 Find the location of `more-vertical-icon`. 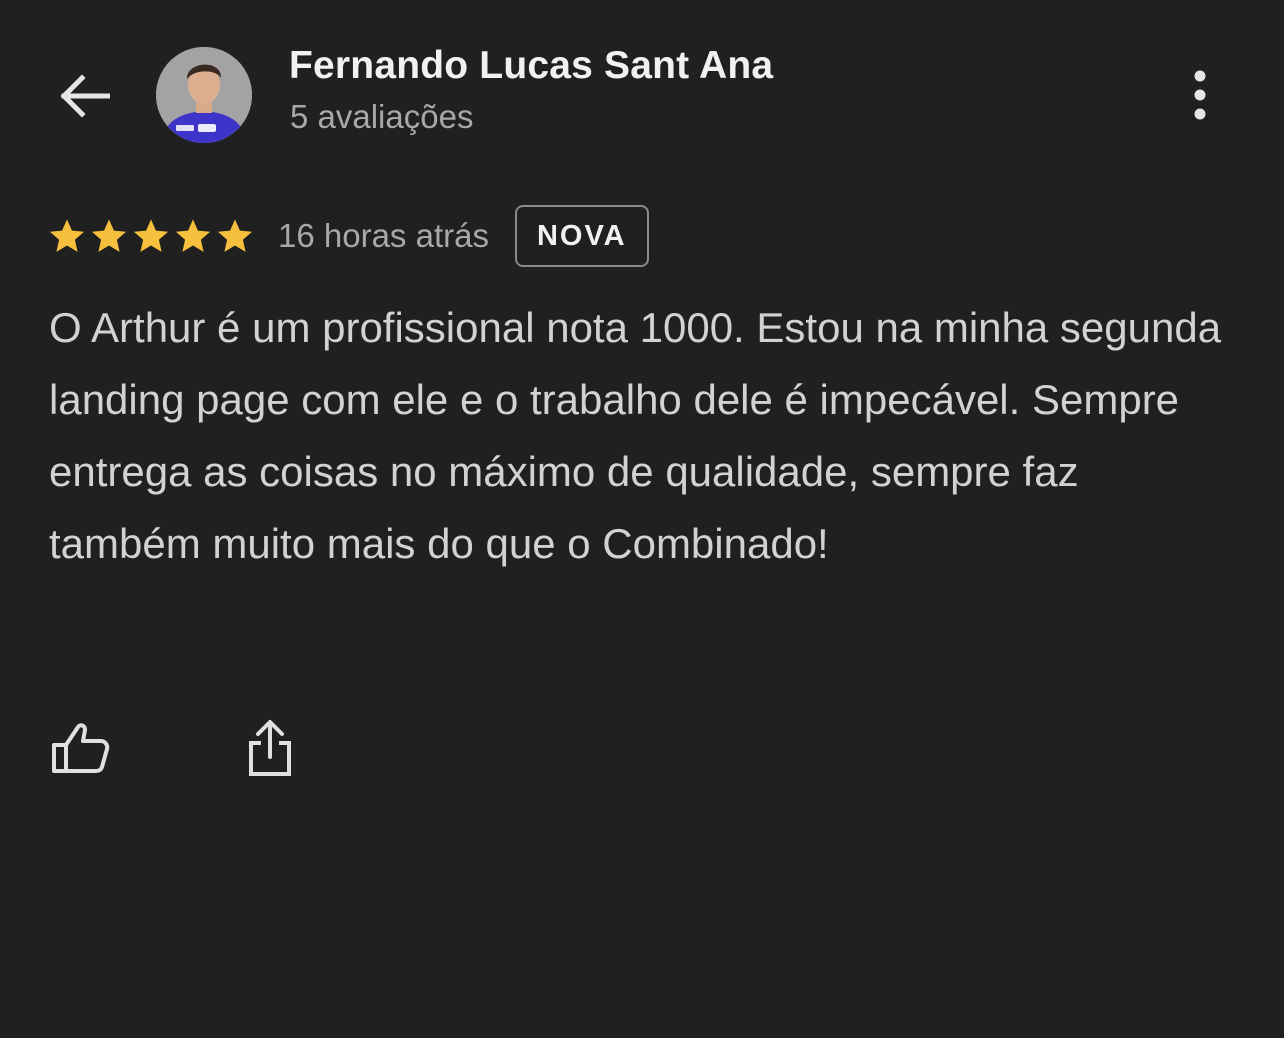

more-vertical-icon is located at coordinates (1200, 95).